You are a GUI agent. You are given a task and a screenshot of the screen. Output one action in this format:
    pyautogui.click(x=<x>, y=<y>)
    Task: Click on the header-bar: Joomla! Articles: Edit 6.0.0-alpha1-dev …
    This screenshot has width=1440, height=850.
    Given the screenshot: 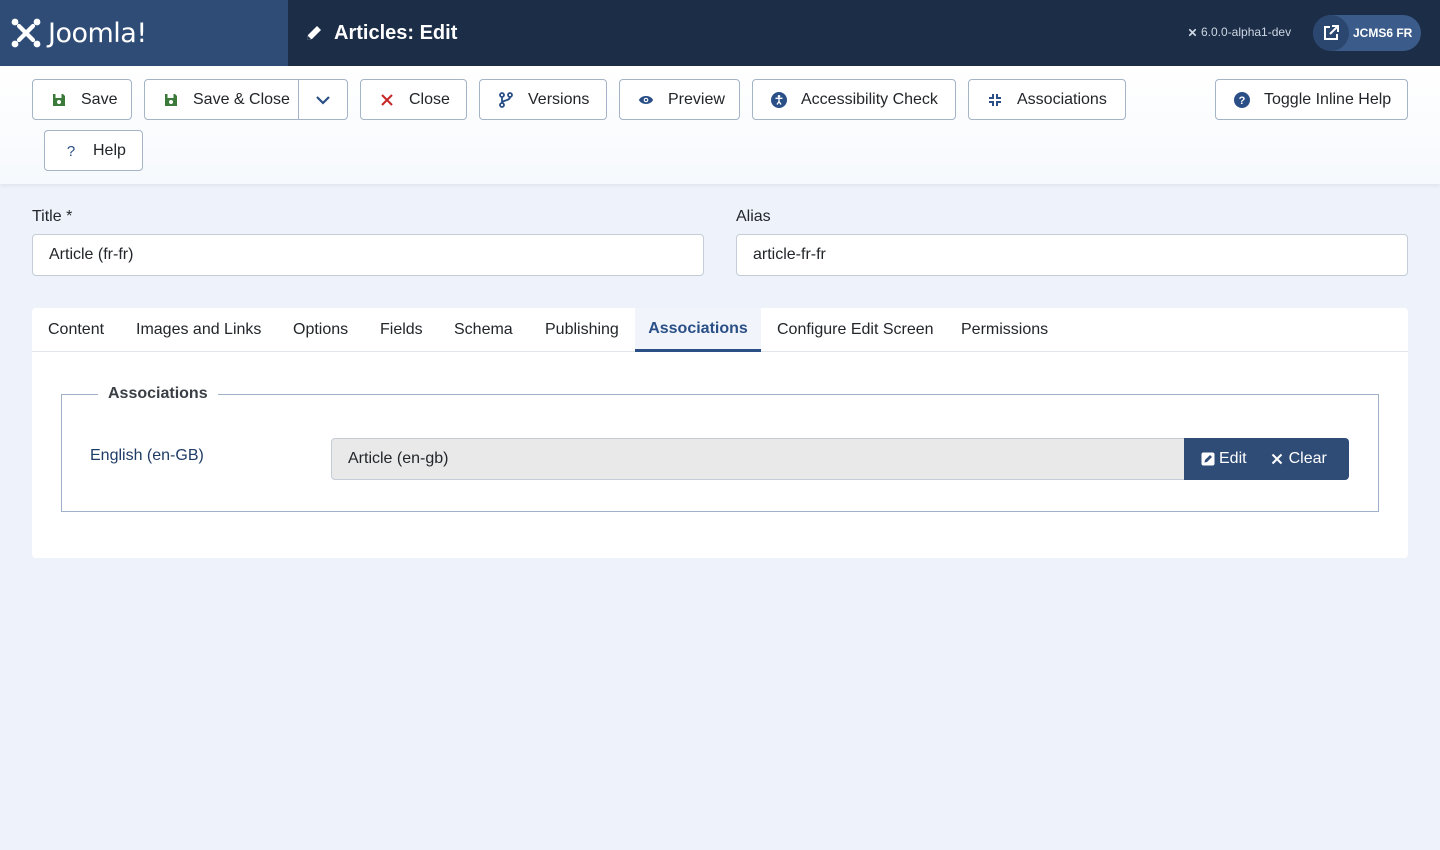 What is the action you would take?
    pyautogui.click(x=720, y=33)
    